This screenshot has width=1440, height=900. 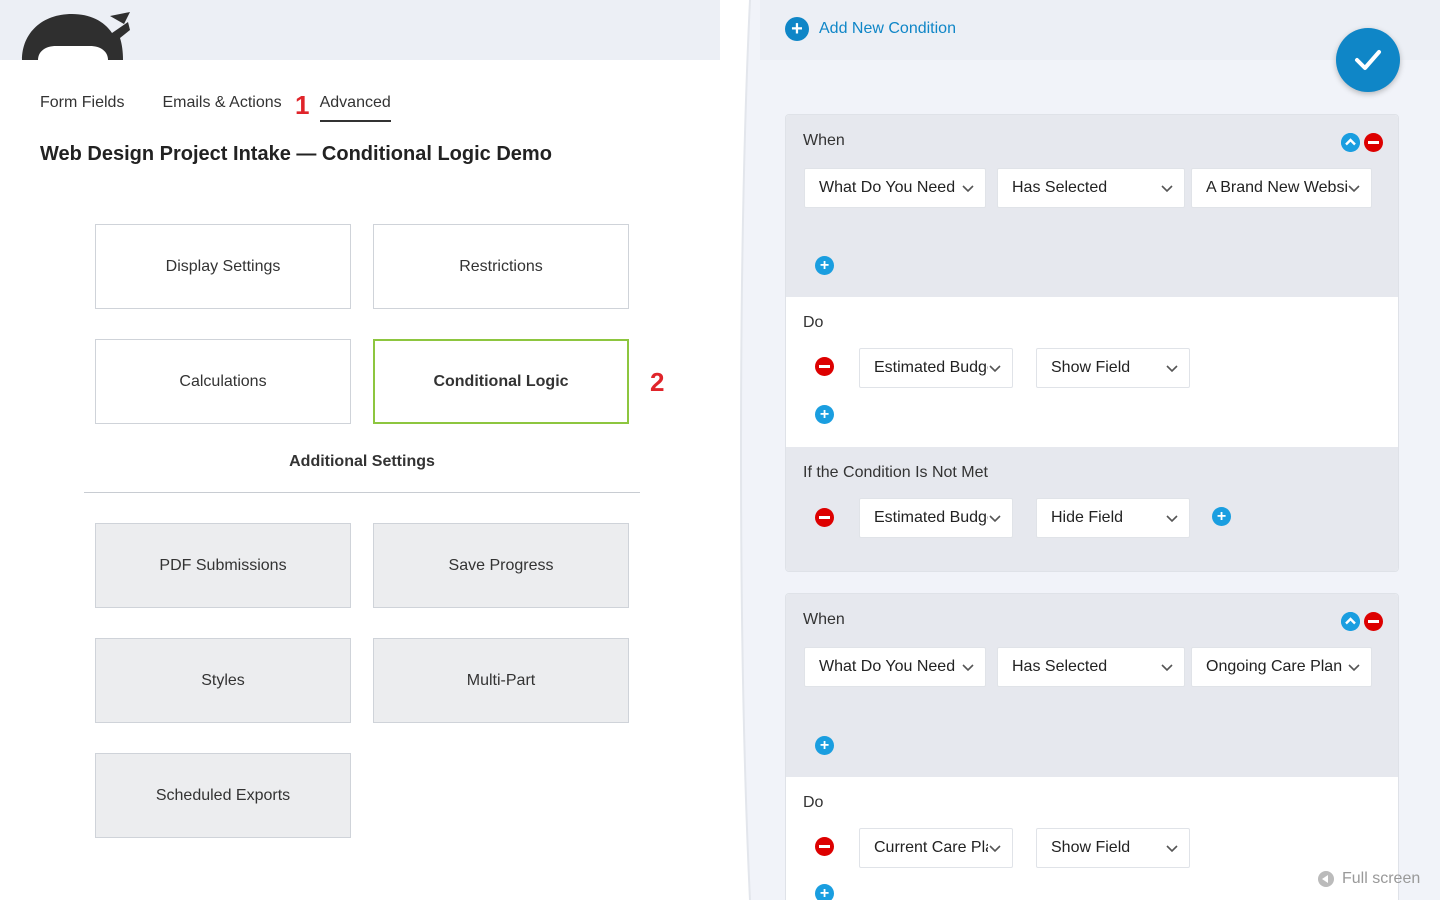 I want to click on ninja-logo-icon, so click(x=76, y=36).